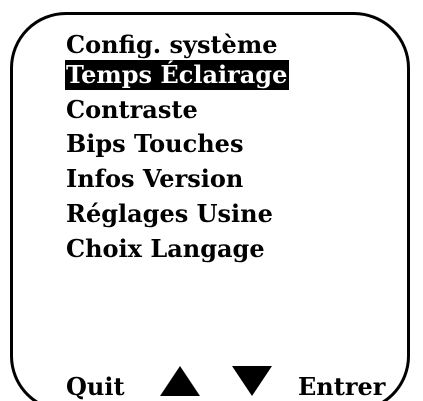 The width and height of the screenshot is (423, 401). I want to click on menu-item-bips-touches: Bips Touches, so click(154, 144).